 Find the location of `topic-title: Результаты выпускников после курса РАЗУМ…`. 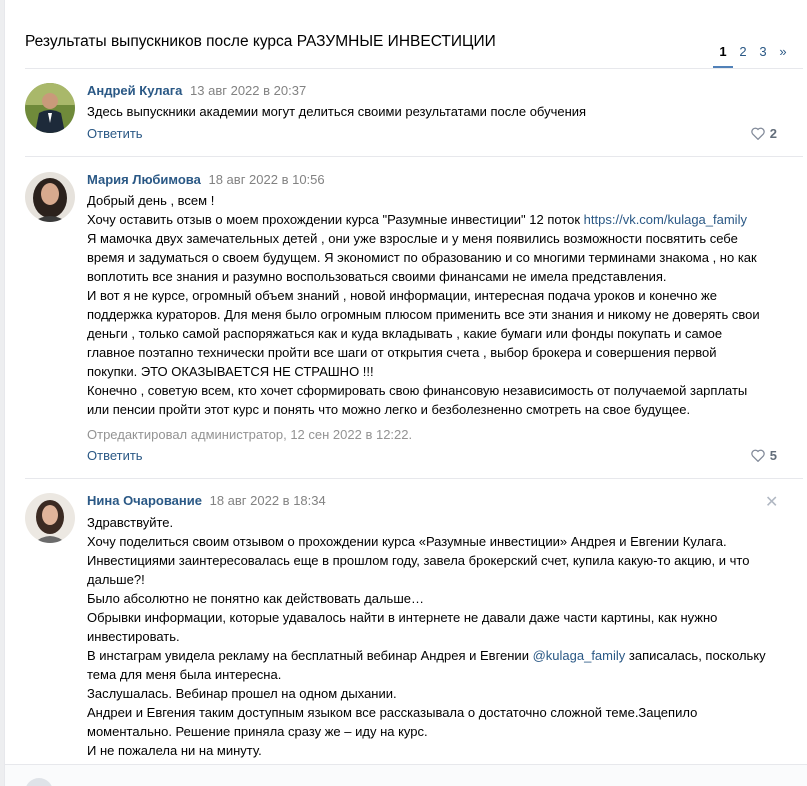

topic-title: Результаты выпускников после курса РАЗУМ… is located at coordinates (260, 41).